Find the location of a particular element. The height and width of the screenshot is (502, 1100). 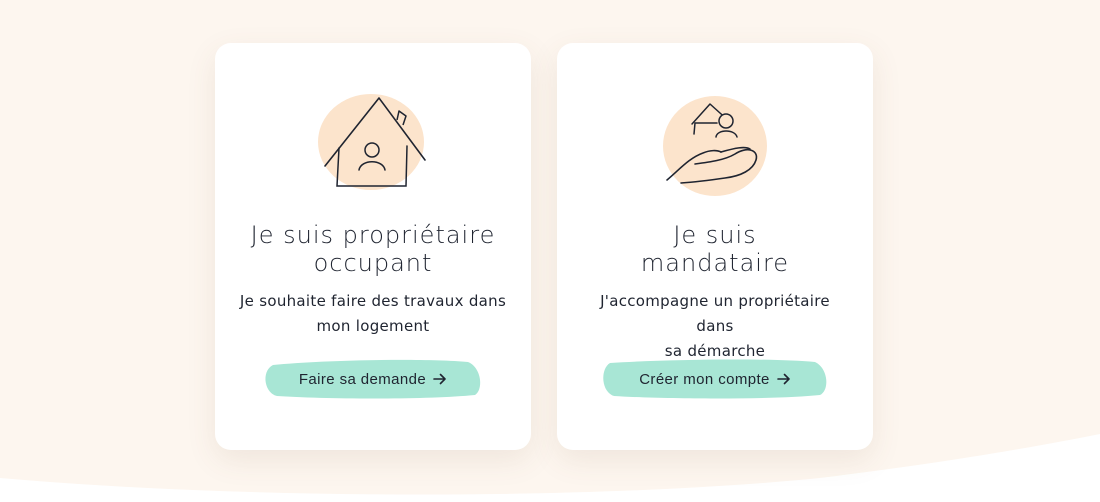

card-title-line: mandataire is located at coordinates (715, 263).